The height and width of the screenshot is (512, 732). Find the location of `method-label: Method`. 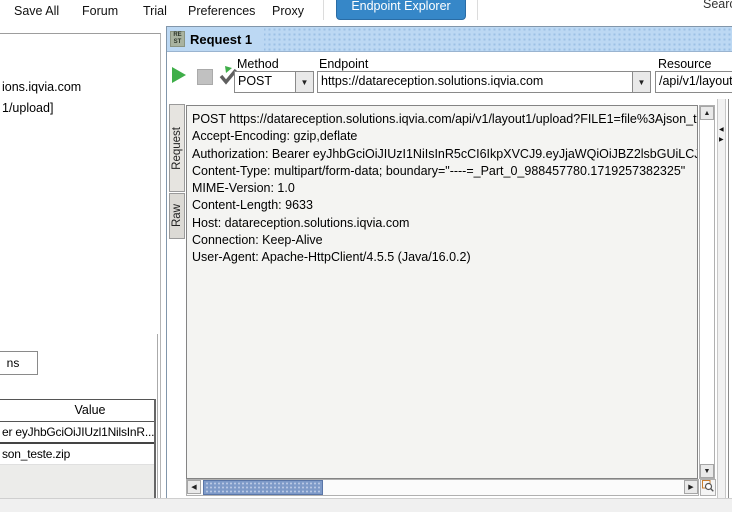

method-label: Method is located at coordinates (258, 64).